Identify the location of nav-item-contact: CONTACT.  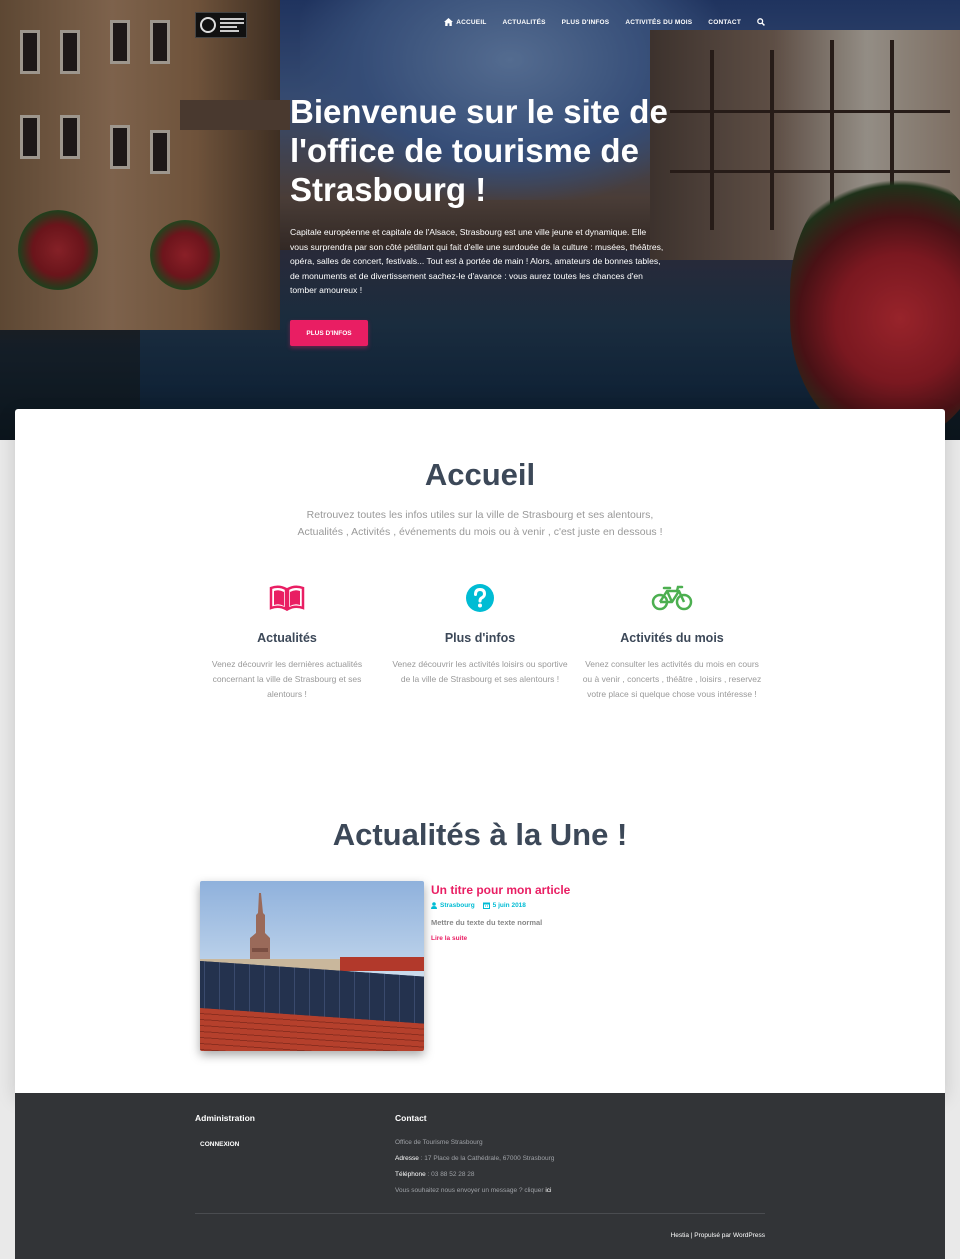
(724, 22).